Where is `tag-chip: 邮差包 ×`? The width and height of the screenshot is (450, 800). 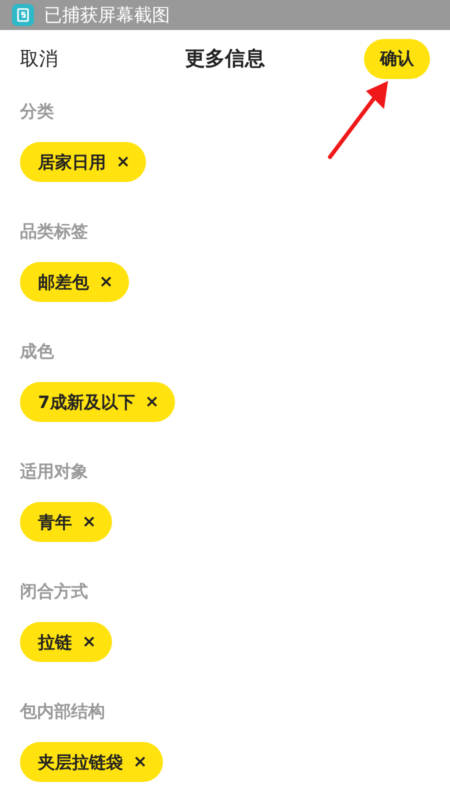
tag-chip: 邮差包 × is located at coordinates (75, 282).